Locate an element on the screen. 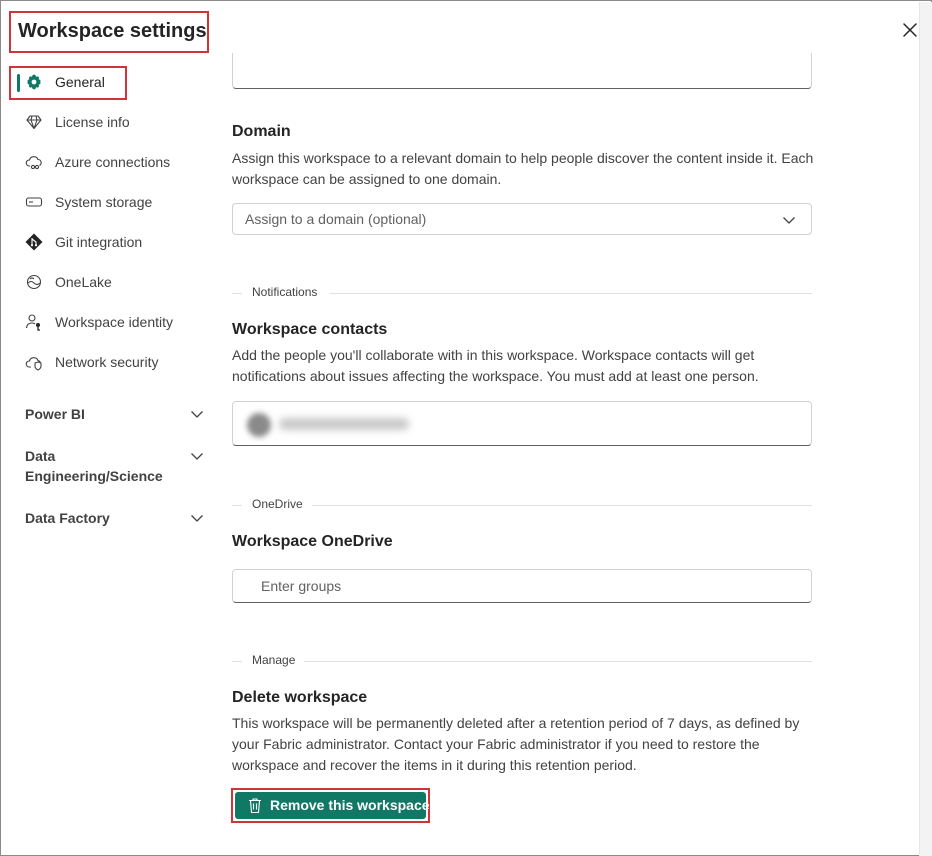 This screenshot has height=856, width=932. dialog-title: Workspace settings is located at coordinates (112, 31).